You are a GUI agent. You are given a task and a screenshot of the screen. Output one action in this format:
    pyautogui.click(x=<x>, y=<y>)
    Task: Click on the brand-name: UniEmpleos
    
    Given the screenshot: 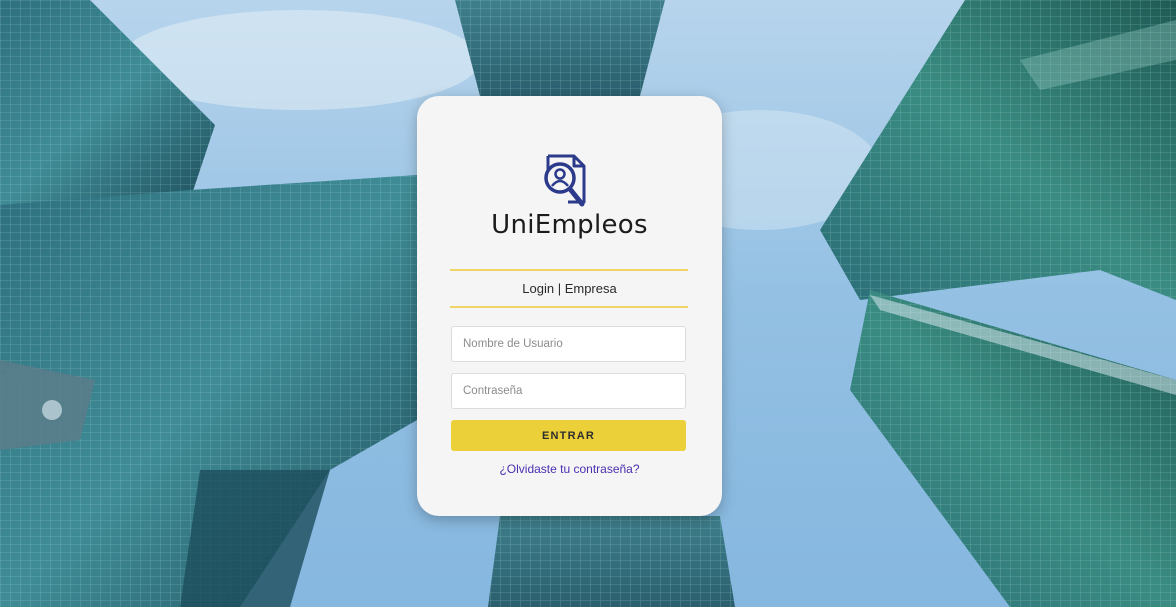 What is the action you would take?
    pyautogui.click(x=569, y=225)
    